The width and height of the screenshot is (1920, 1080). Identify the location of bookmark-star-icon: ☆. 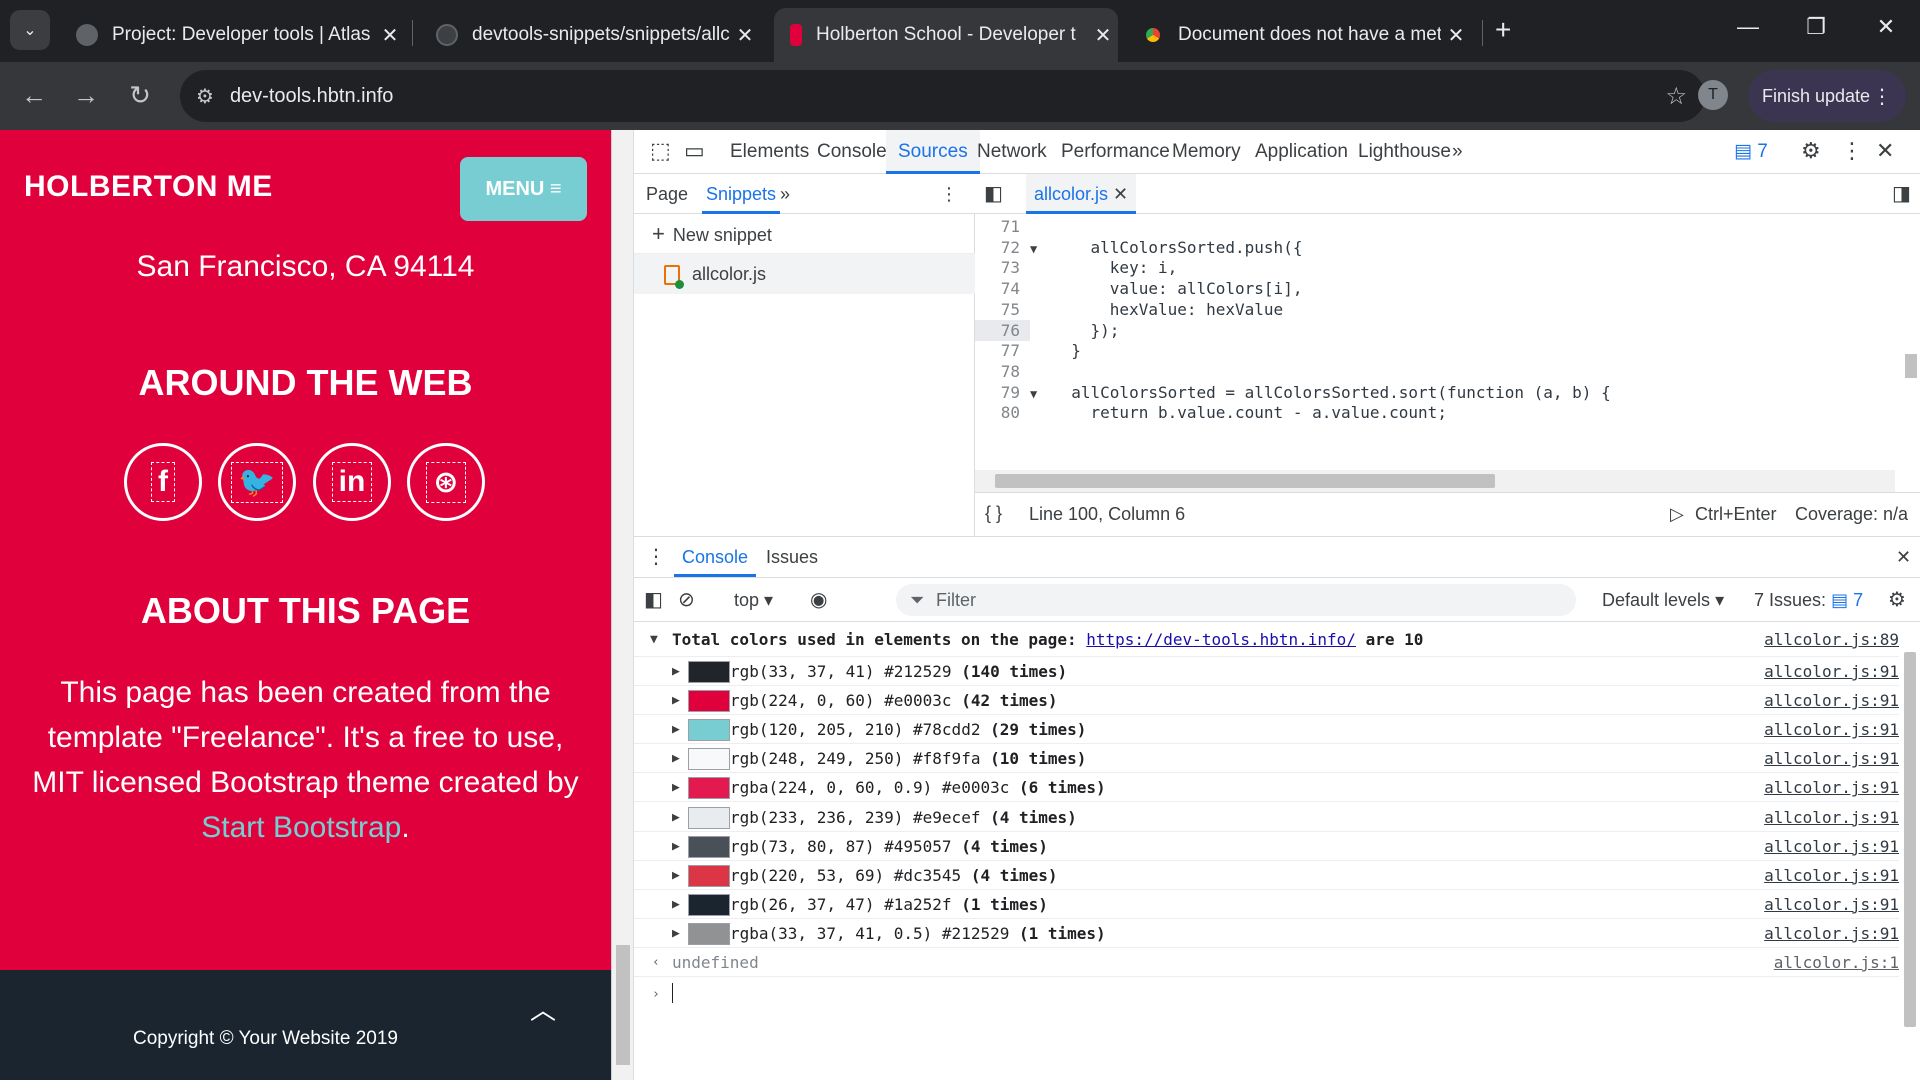
(1676, 96).